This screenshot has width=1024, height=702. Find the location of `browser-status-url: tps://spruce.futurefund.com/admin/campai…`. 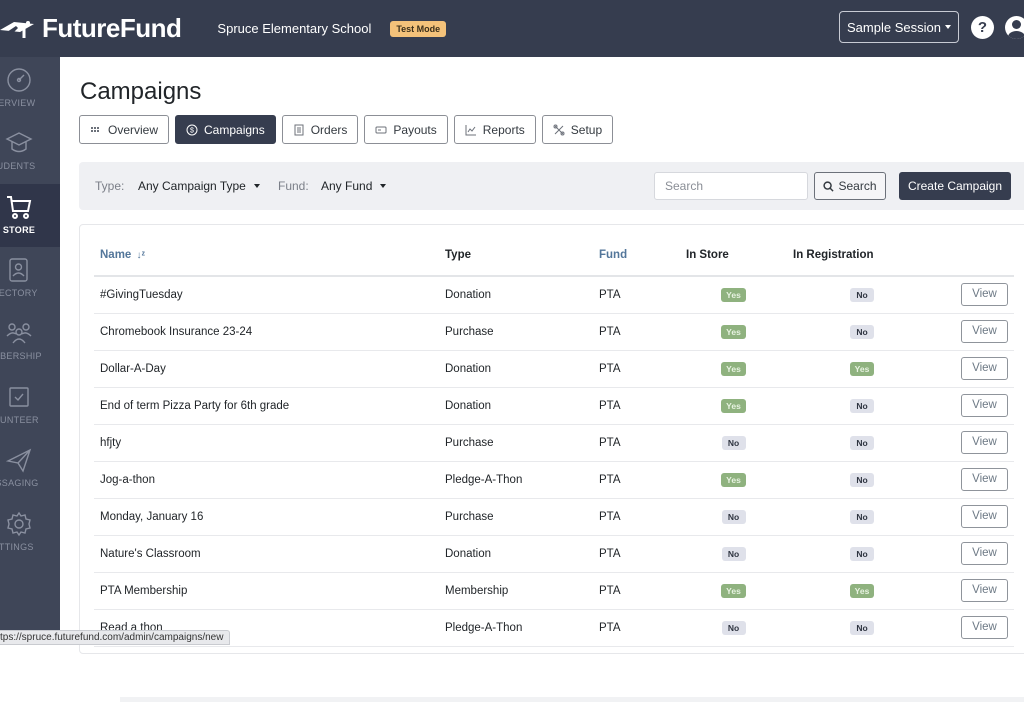

browser-status-url: tps://spruce.futurefund.com/admin/campai… is located at coordinates (115, 637).